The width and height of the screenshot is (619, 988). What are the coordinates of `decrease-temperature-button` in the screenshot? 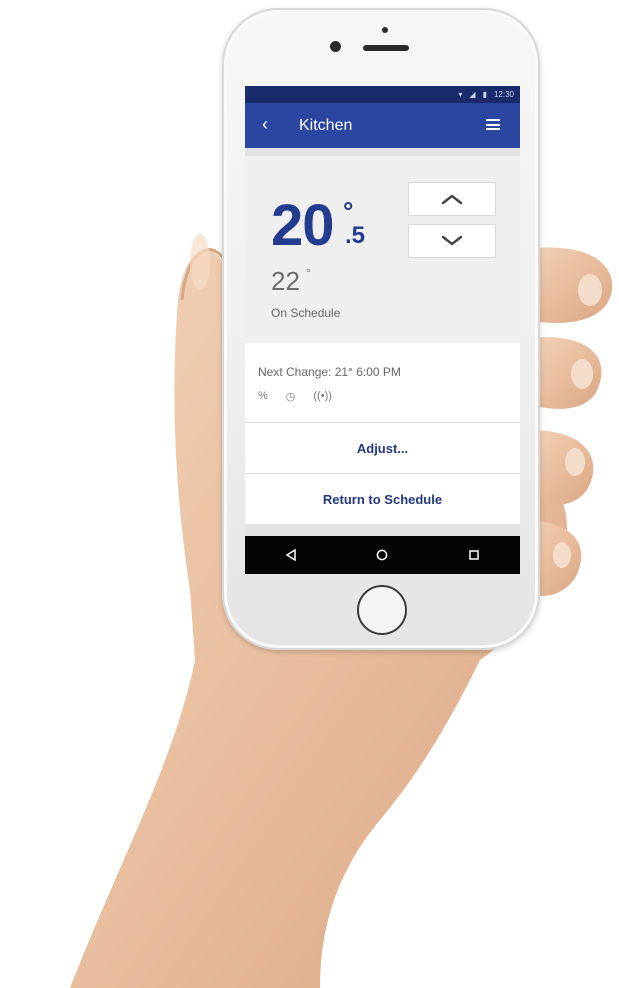 It's located at (452, 241).